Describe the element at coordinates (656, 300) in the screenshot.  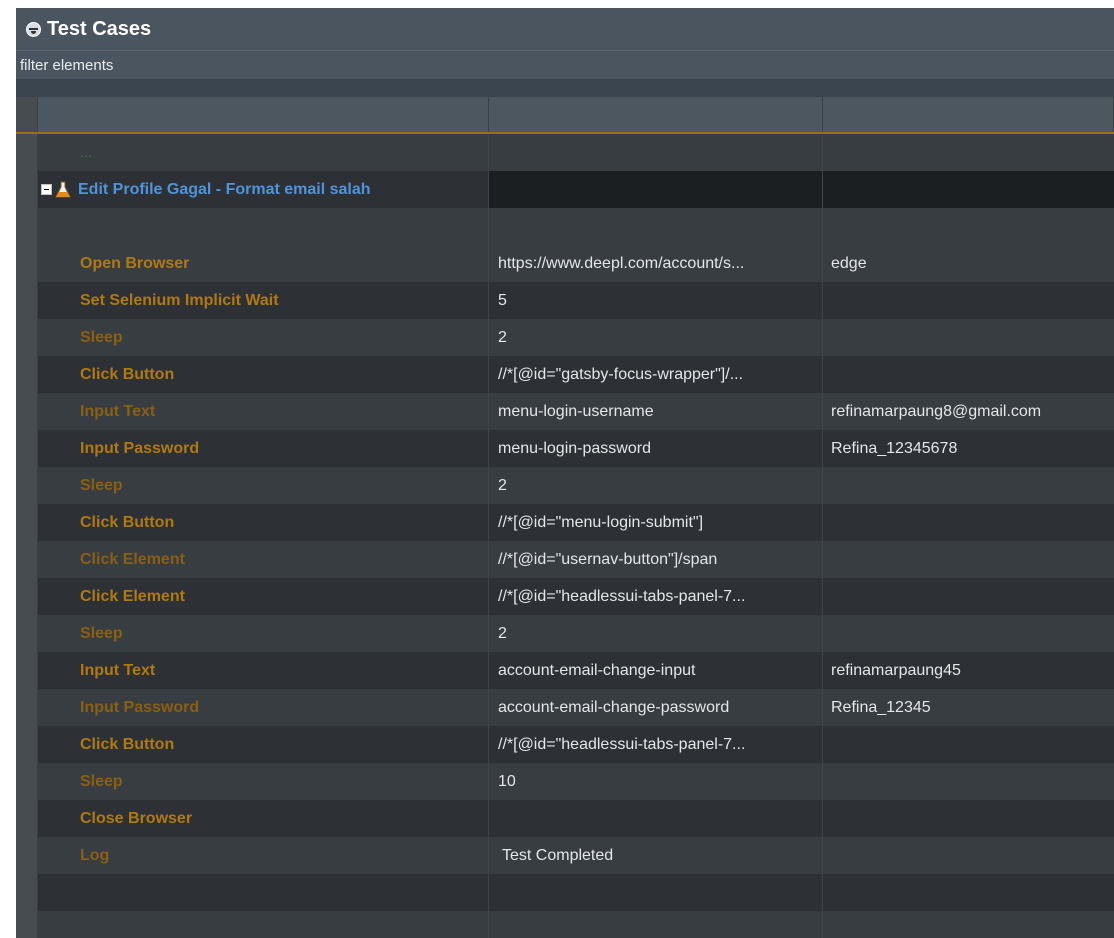
I see `argument-1-cell: 5` at that location.